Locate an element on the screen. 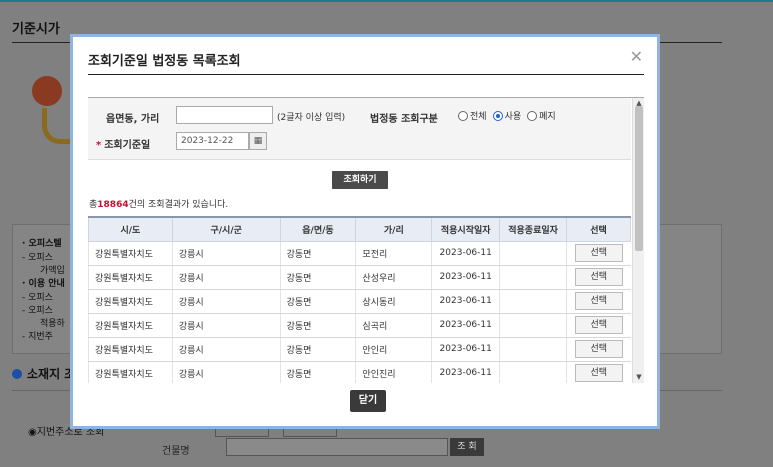  modal-title: 조회기준일 법정동 목록조회 is located at coordinates (164, 61).